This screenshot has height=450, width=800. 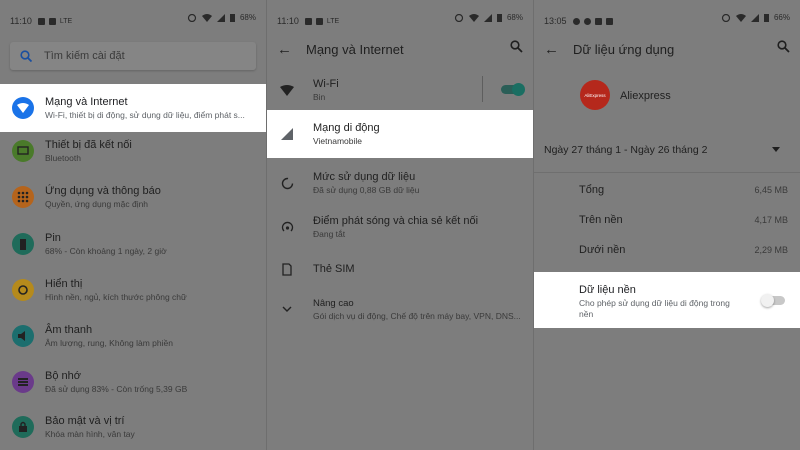 I want to click on usage-total-row: Tổng 6,45 MB, so click(x=667, y=190).